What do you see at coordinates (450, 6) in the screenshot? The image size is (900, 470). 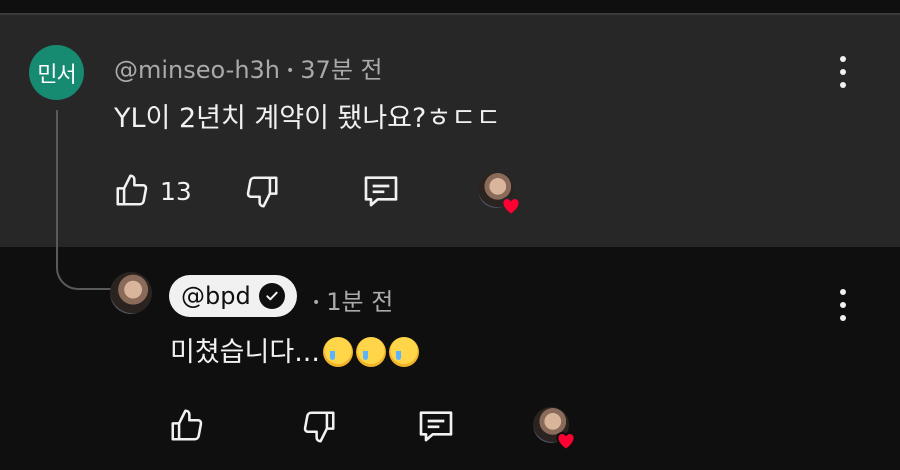 I see `top-bar` at bounding box center [450, 6].